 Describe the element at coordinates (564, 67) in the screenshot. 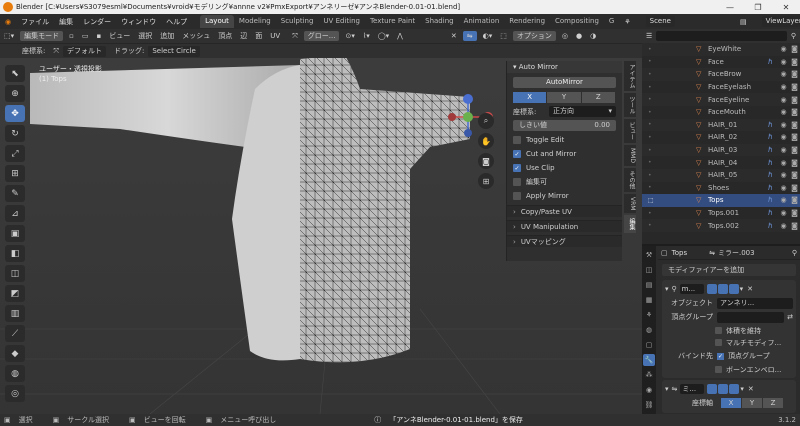

I see `auto-mirror-panel-header: ▾ Auto Mirror` at that location.